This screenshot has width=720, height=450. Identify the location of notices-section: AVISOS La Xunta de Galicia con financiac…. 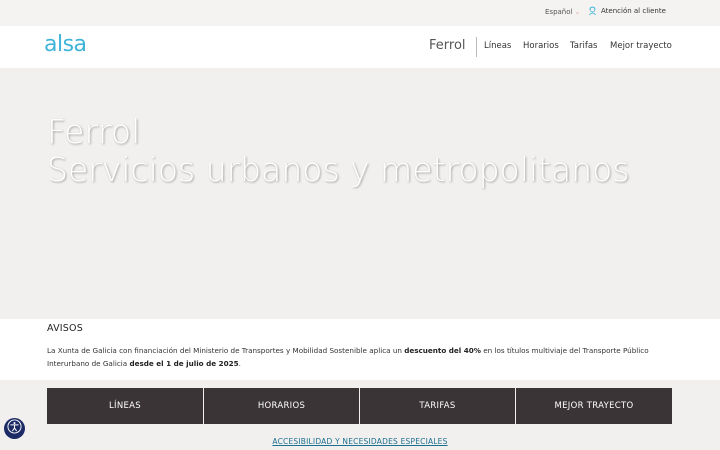
(360, 349).